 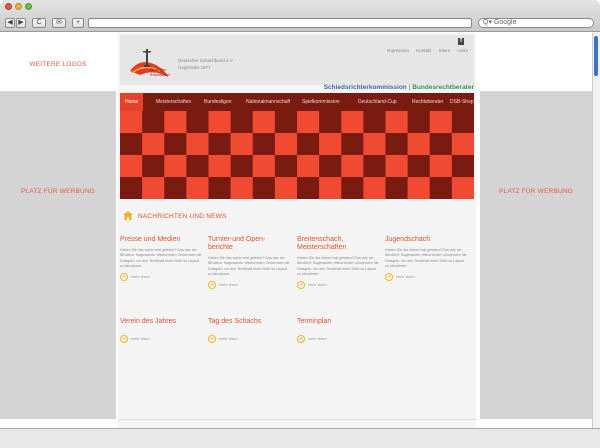 What do you see at coordinates (78, 23) in the screenshot?
I see `add-bookmark-button: +` at bounding box center [78, 23].